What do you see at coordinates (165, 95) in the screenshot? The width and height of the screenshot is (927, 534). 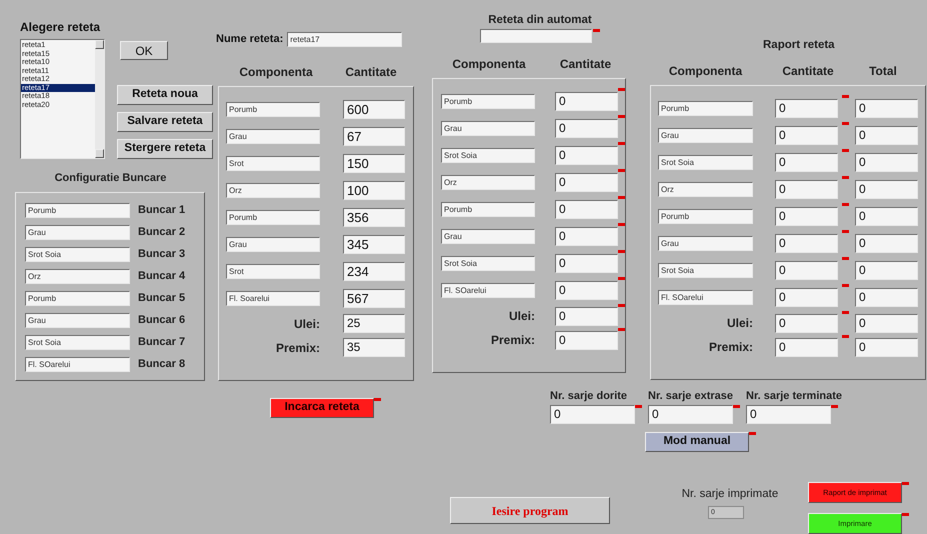 I see `action-button: Reteta noua` at bounding box center [165, 95].